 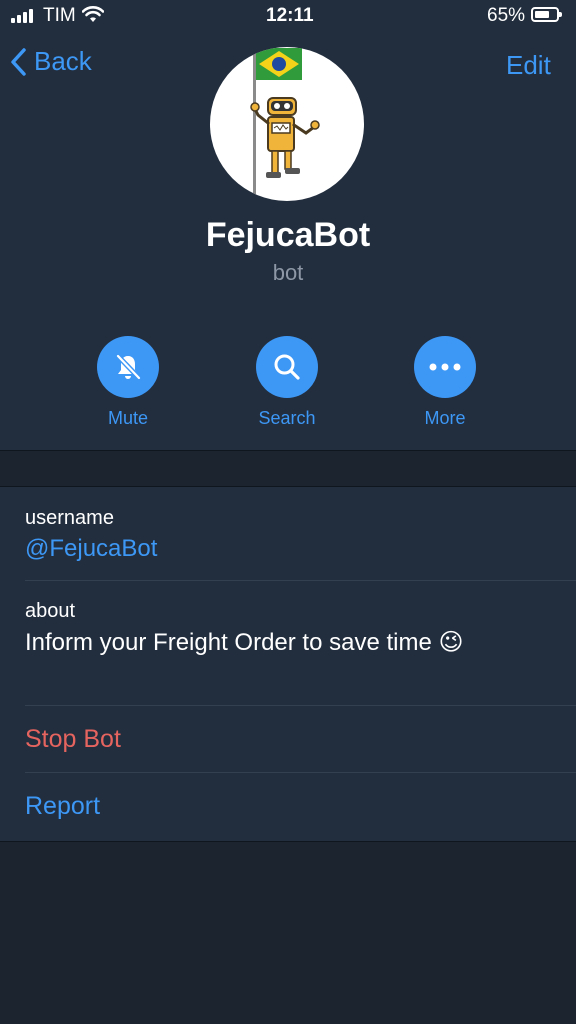 I want to click on search-icon, so click(x=287, y=367).